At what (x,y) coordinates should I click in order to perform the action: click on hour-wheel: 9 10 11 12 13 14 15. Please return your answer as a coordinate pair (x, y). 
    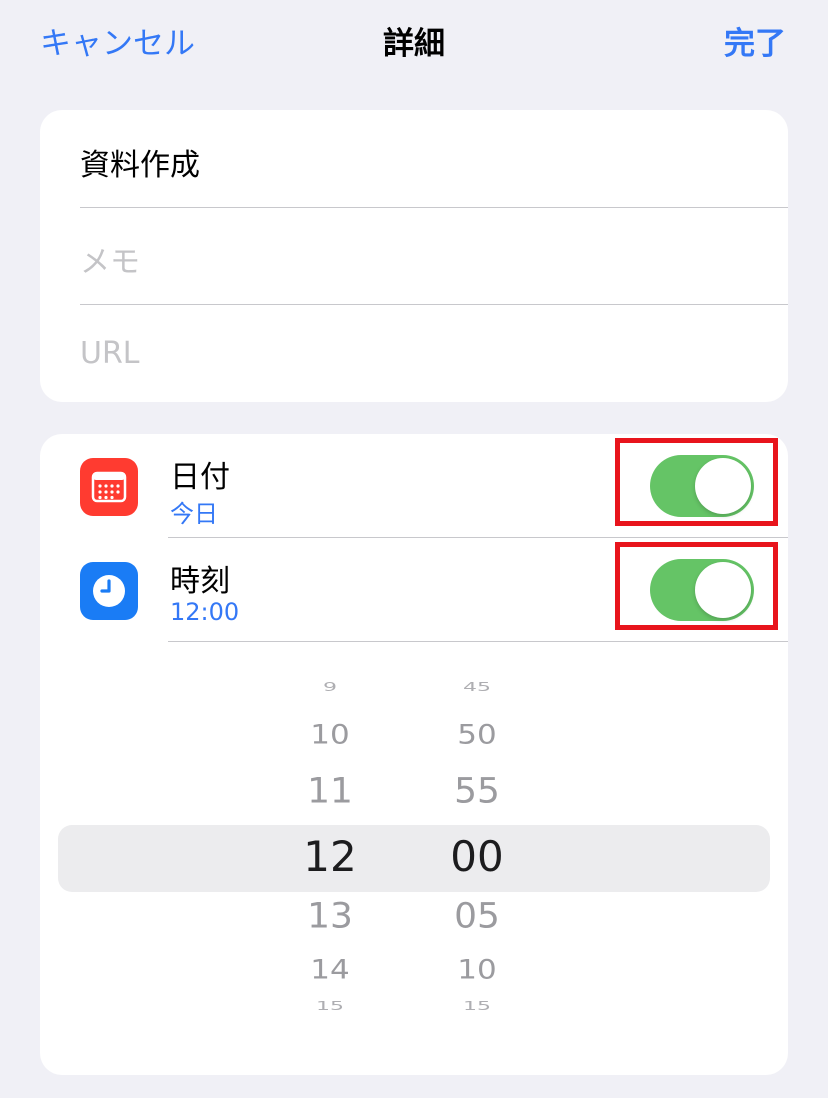
    Looking at the image, I should click on (330, 864).